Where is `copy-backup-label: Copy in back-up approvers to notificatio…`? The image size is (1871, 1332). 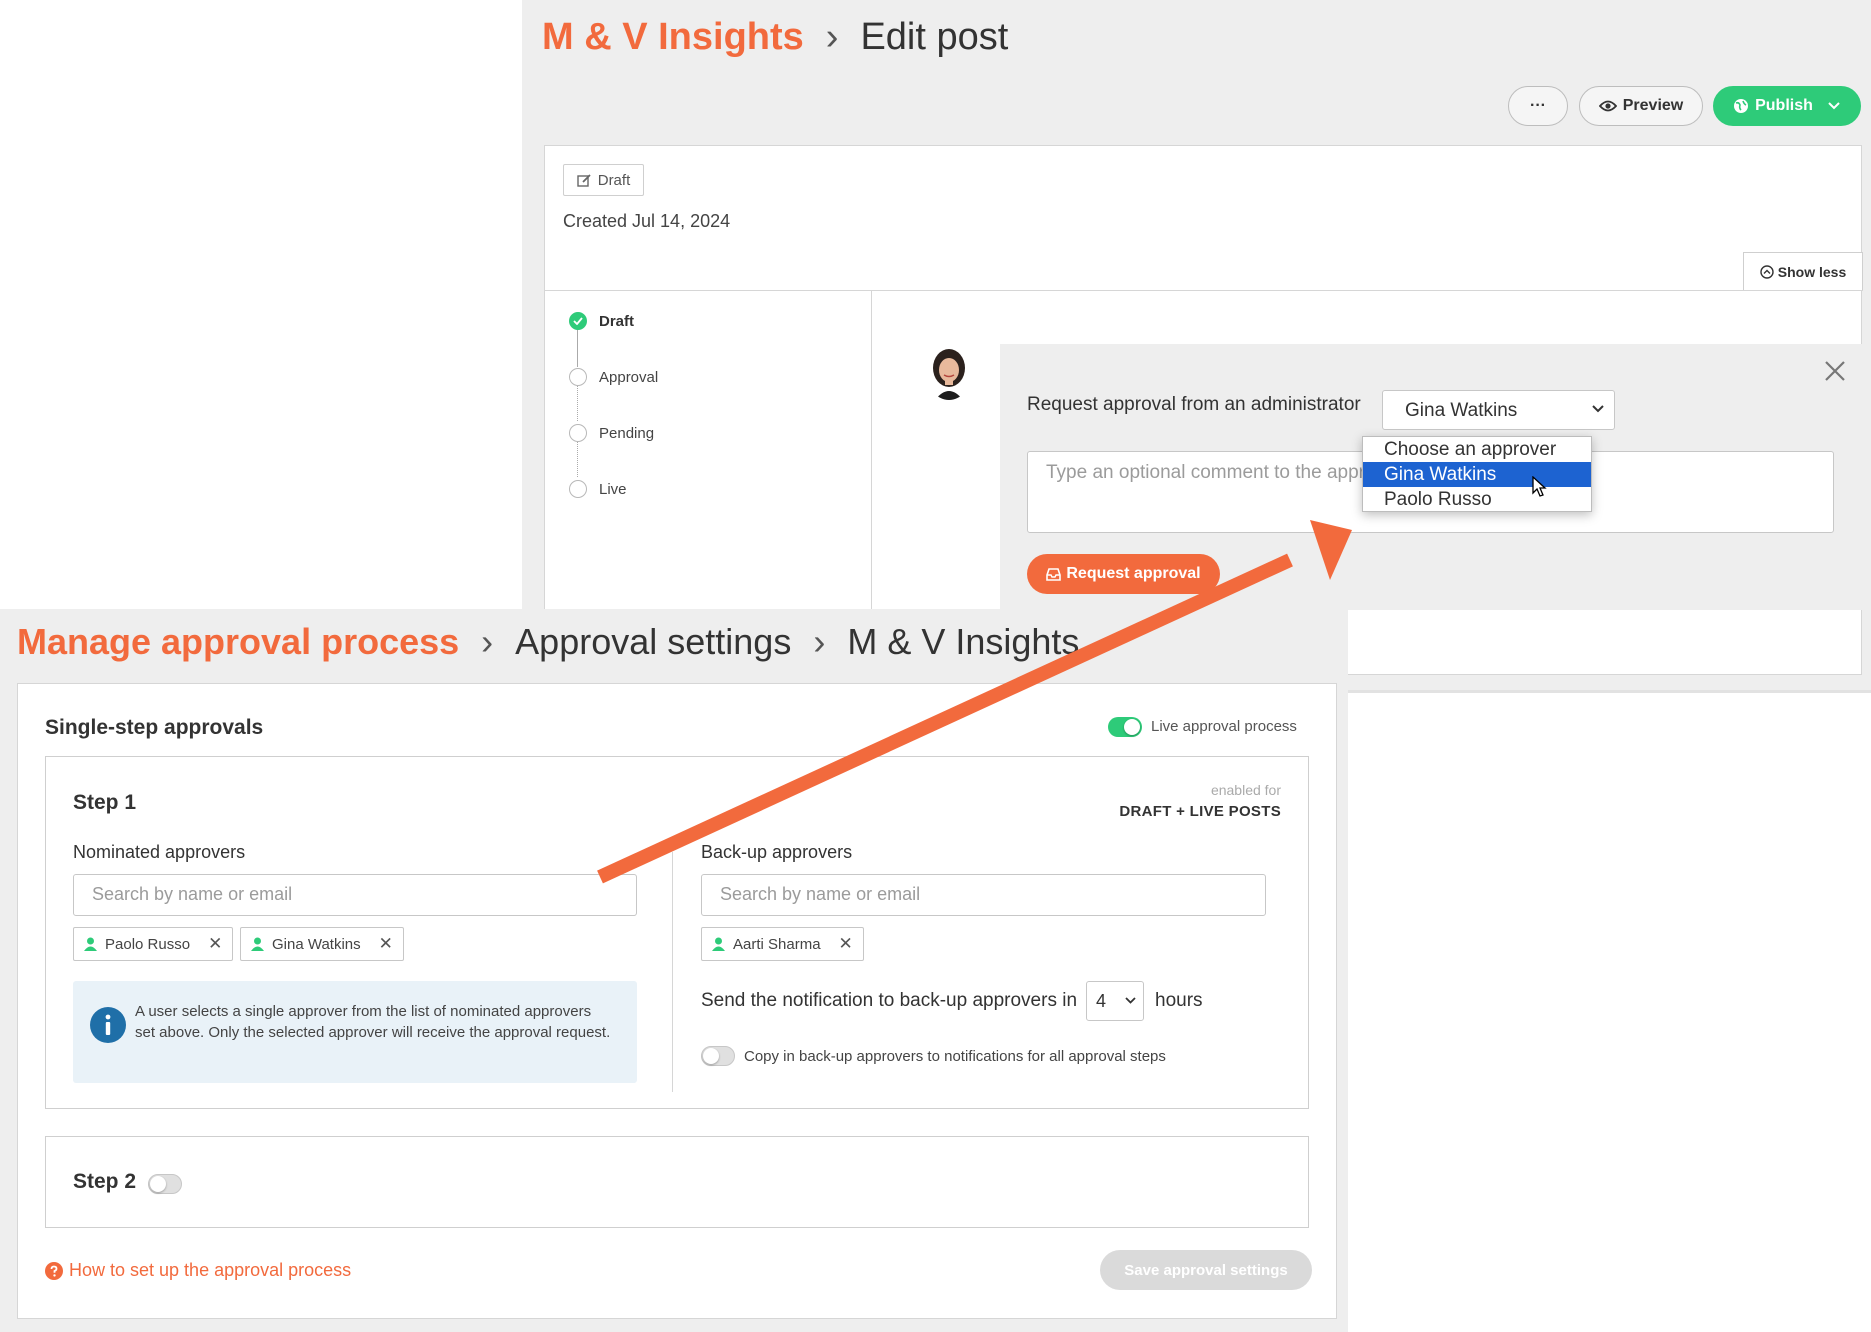 copy-backup-label: Copy in back-up approvers to notificatio… is located at coordinates (955, 1056).